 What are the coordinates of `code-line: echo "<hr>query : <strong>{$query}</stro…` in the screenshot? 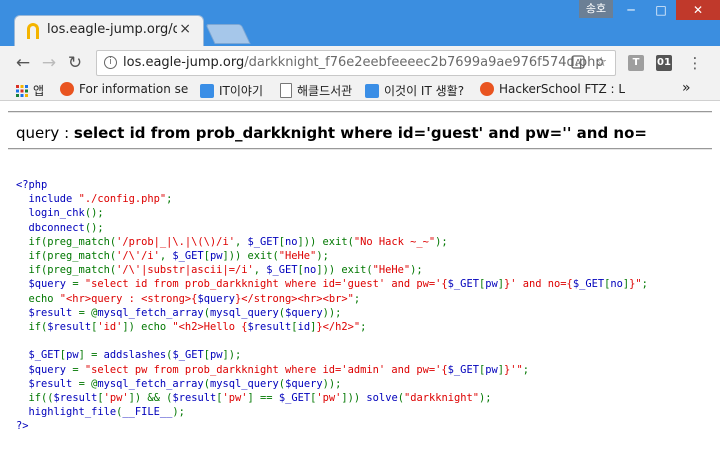 It's located at (332, 299).